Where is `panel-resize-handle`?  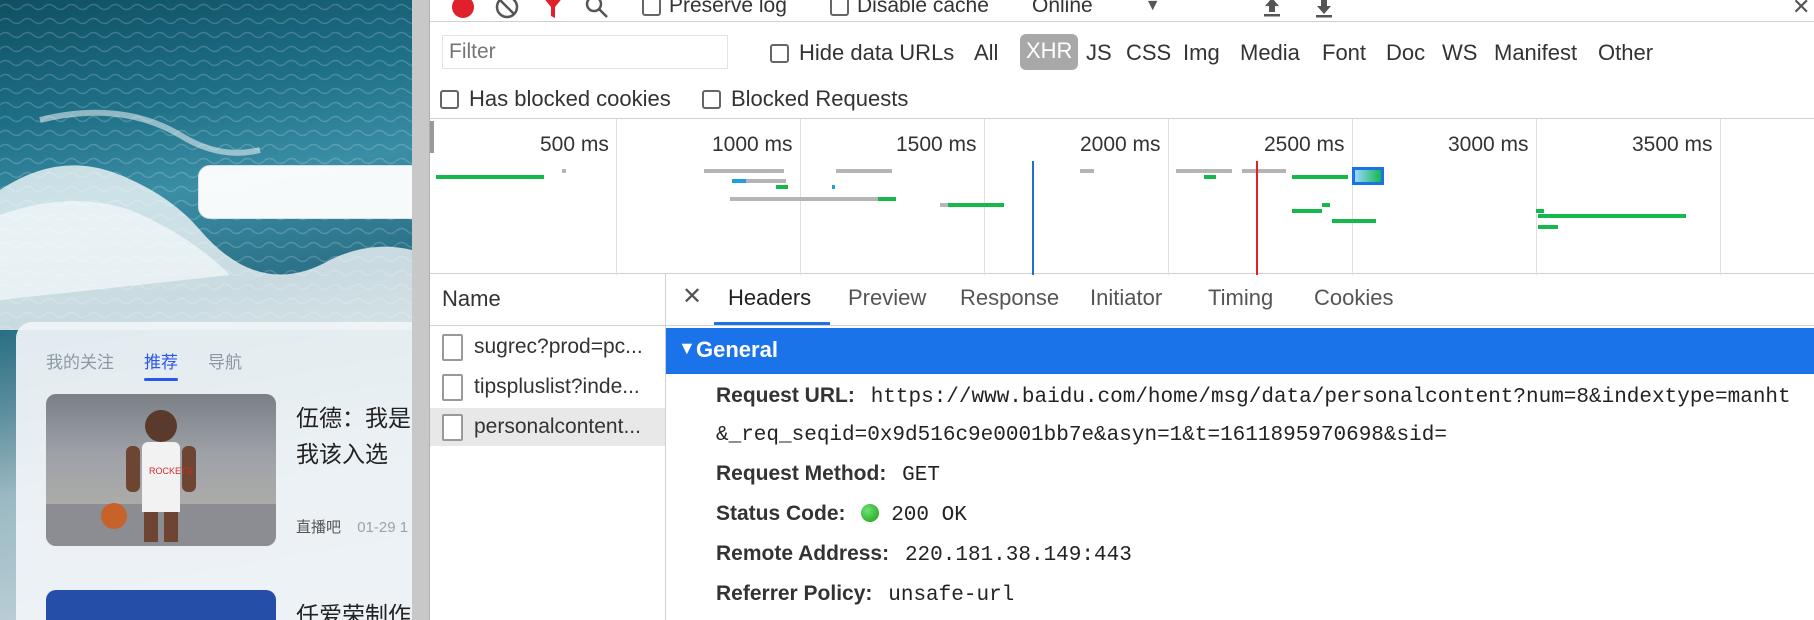
panel-resize-handle is located at coordinates (421, 310).